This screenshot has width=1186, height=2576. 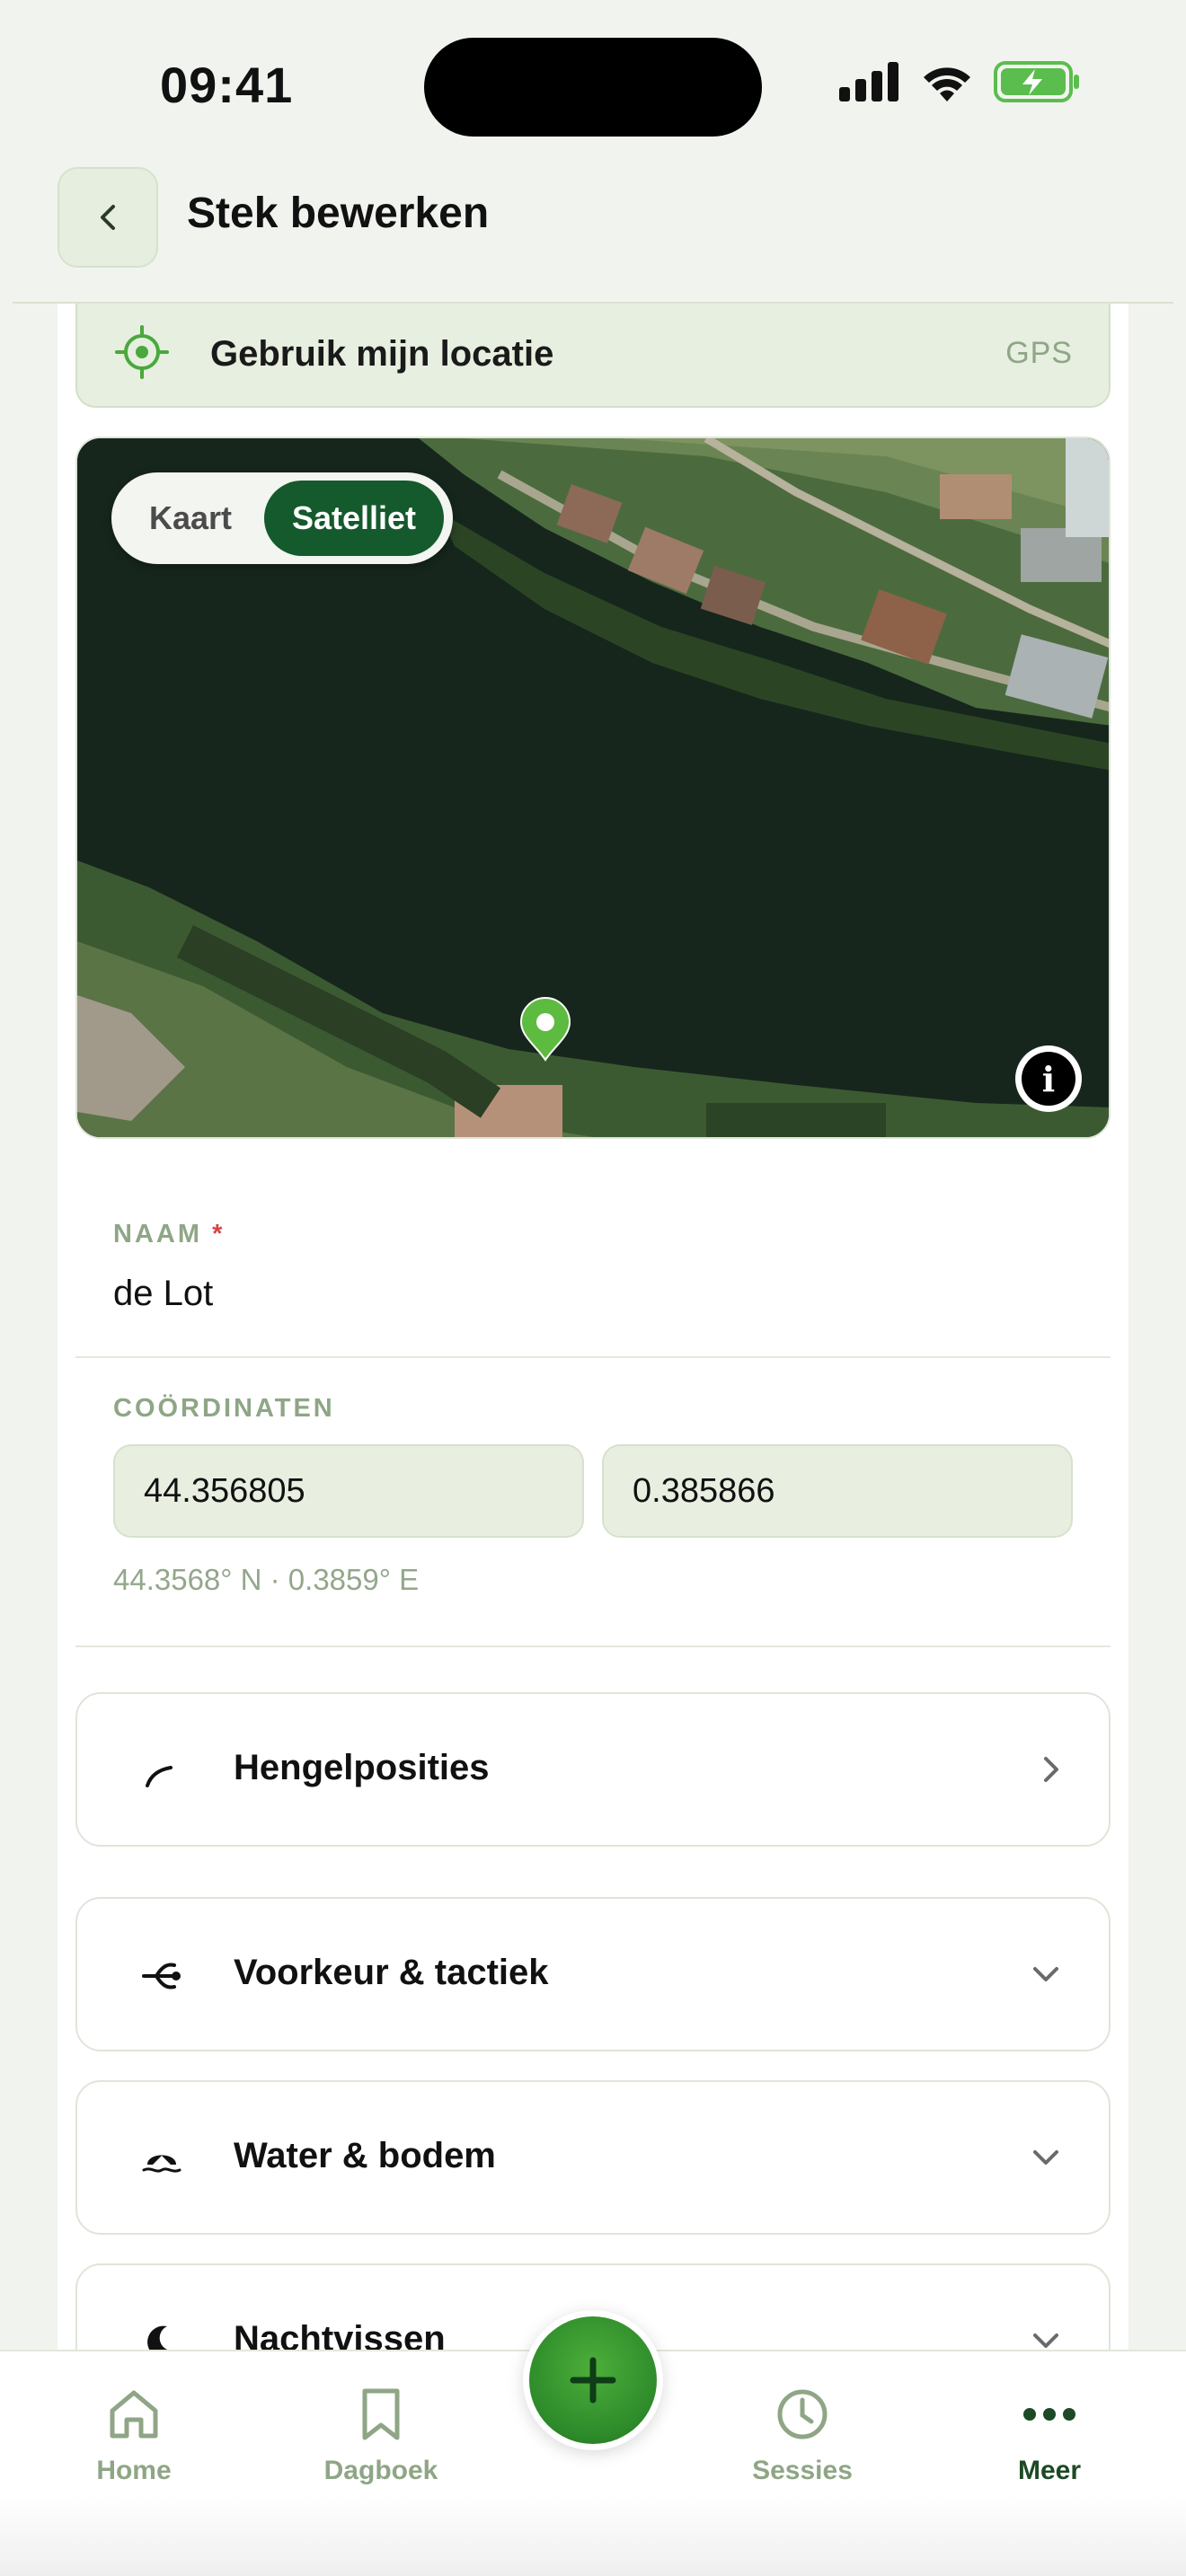 I want to click on water-icon, so click(x=161, y=2164).